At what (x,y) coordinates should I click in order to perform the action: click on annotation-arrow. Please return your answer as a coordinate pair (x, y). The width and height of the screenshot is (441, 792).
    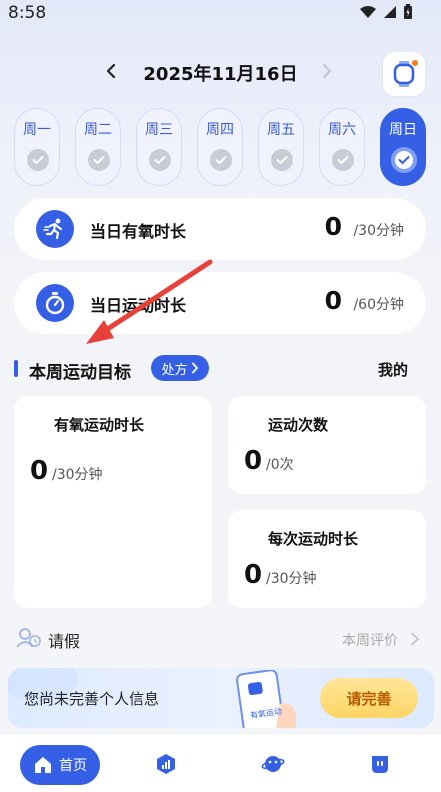
    Looking at the image, I should click on (149, 301).